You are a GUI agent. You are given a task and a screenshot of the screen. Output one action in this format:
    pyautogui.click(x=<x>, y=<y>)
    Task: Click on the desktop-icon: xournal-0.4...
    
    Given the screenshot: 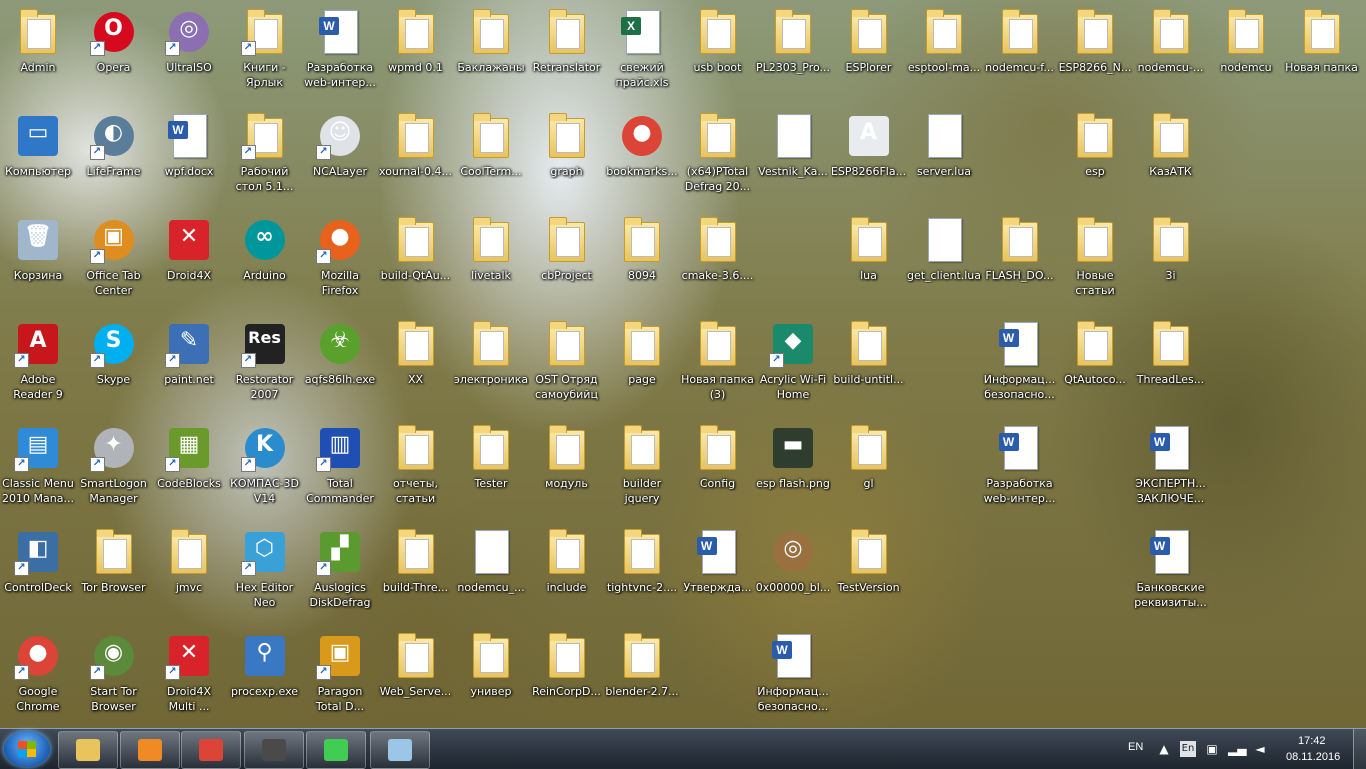 What is the action you would take?
    pyautogui.click(x=416, y=158)
    